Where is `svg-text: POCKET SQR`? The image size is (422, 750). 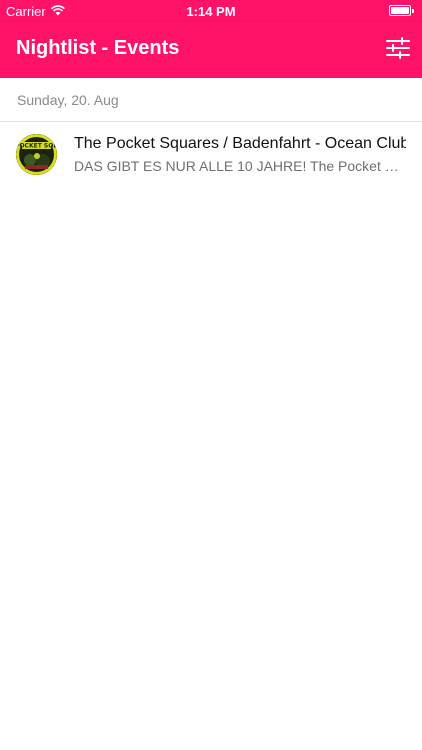 svg-text: POCKET SQR is located at coordinates (36, 146).